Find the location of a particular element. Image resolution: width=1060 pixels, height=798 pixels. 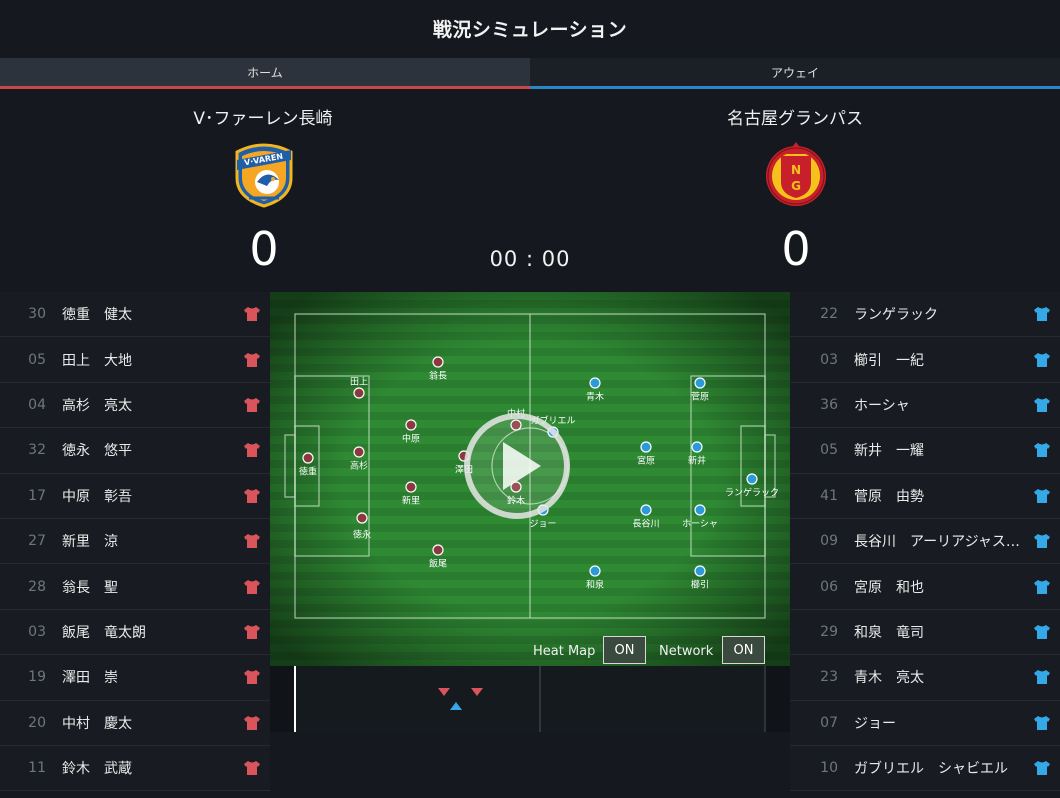

player-row: 23 青木 亮太 is located at coordinates (925, 678).